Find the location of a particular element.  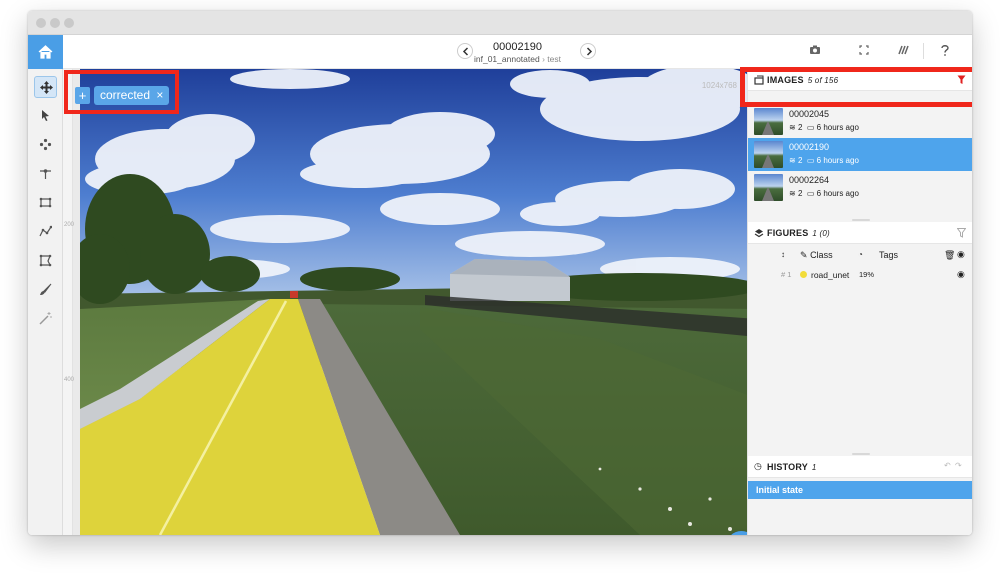

magic-wand-icon is located at coordinates (45, 318).